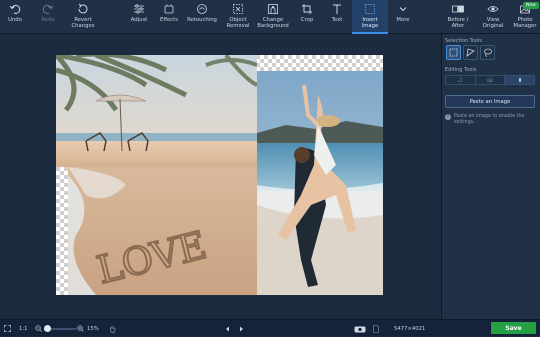  Describe the element at coordinates (15, 20) in the screenshot. I see `undo-label: Undo` at that location.